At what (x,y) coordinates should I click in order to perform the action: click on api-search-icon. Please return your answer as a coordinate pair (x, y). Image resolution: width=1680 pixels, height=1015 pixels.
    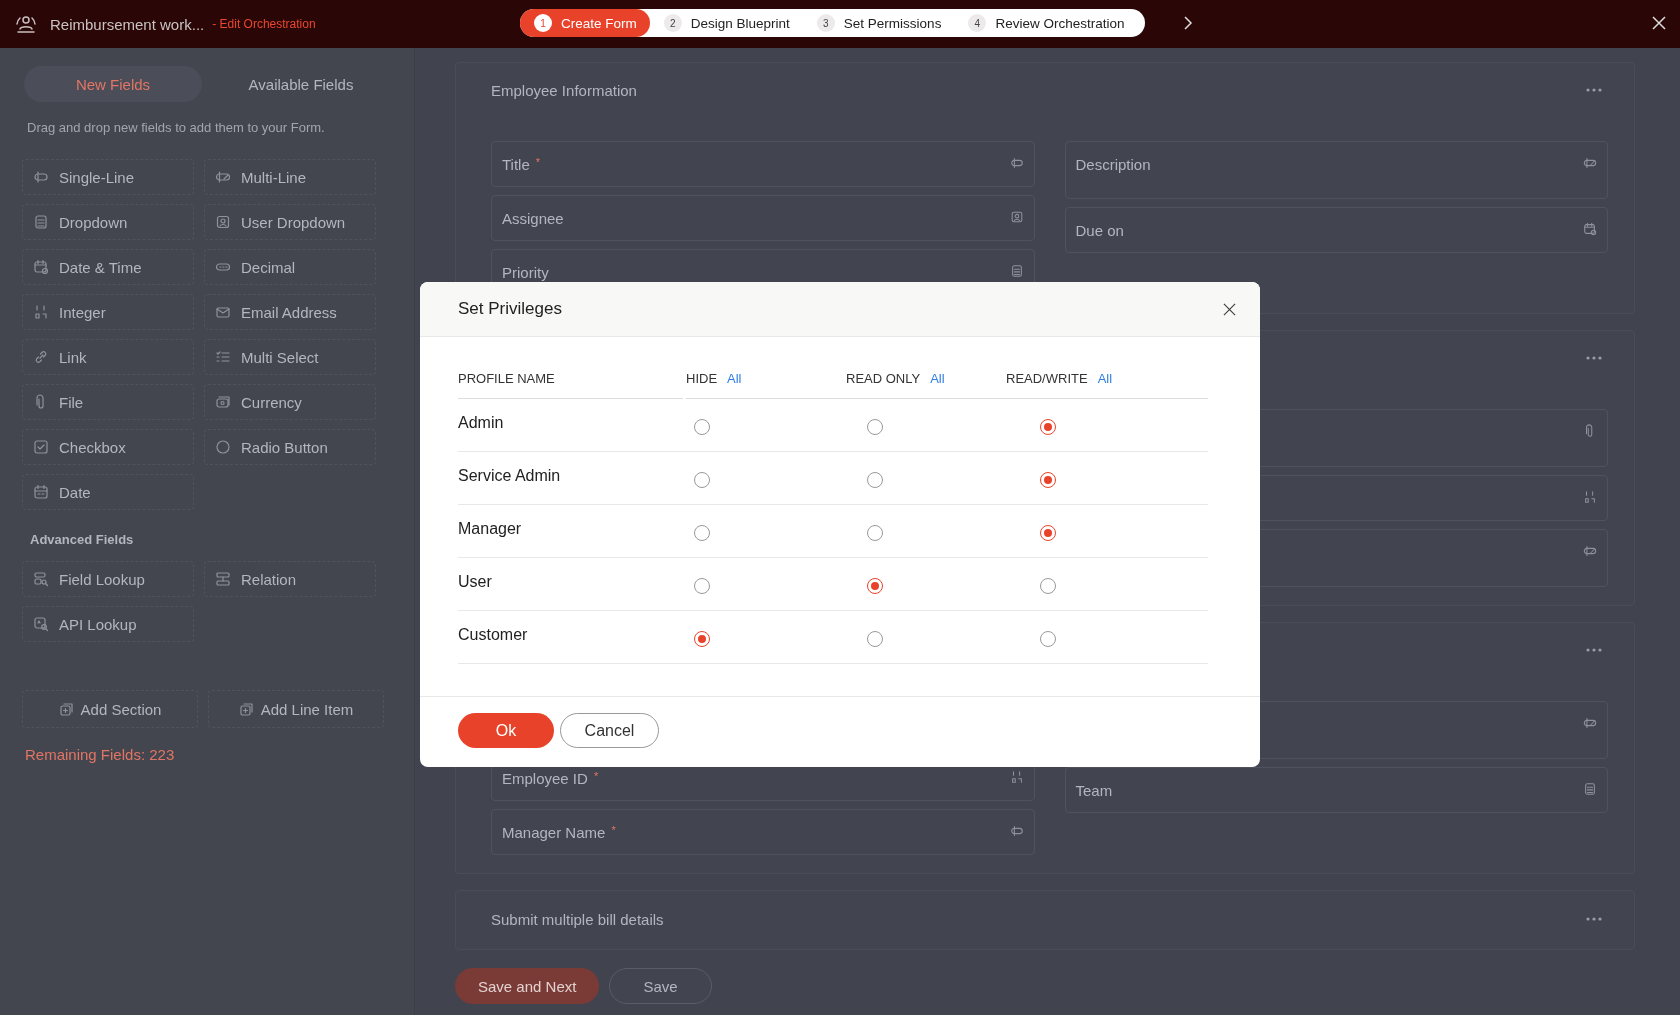
    Looking at the image, I should click on (41, 624).